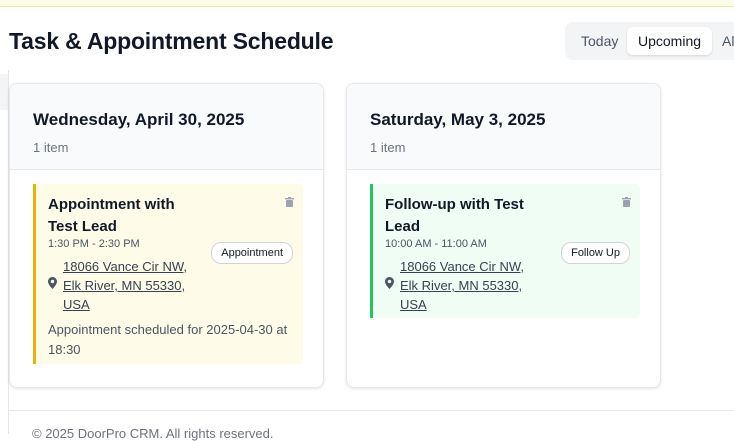 This screenshot has height=441, width=734. I want to click on item-title: Follow-up with Test Lead, so click(454, 215).